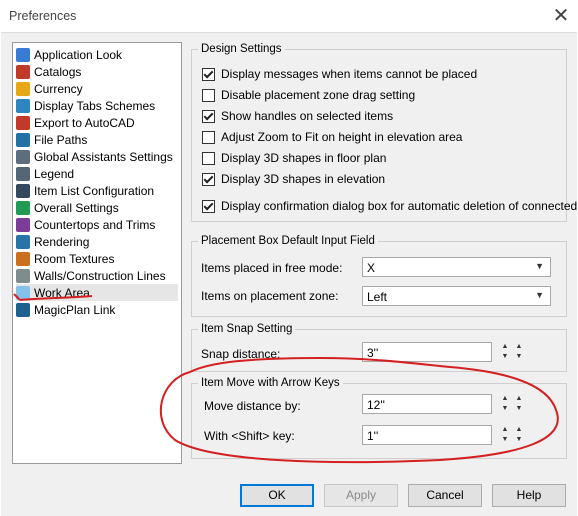  I want to click on tree-item-magicplan-link: MagicPlan Link, so click(97, 309).